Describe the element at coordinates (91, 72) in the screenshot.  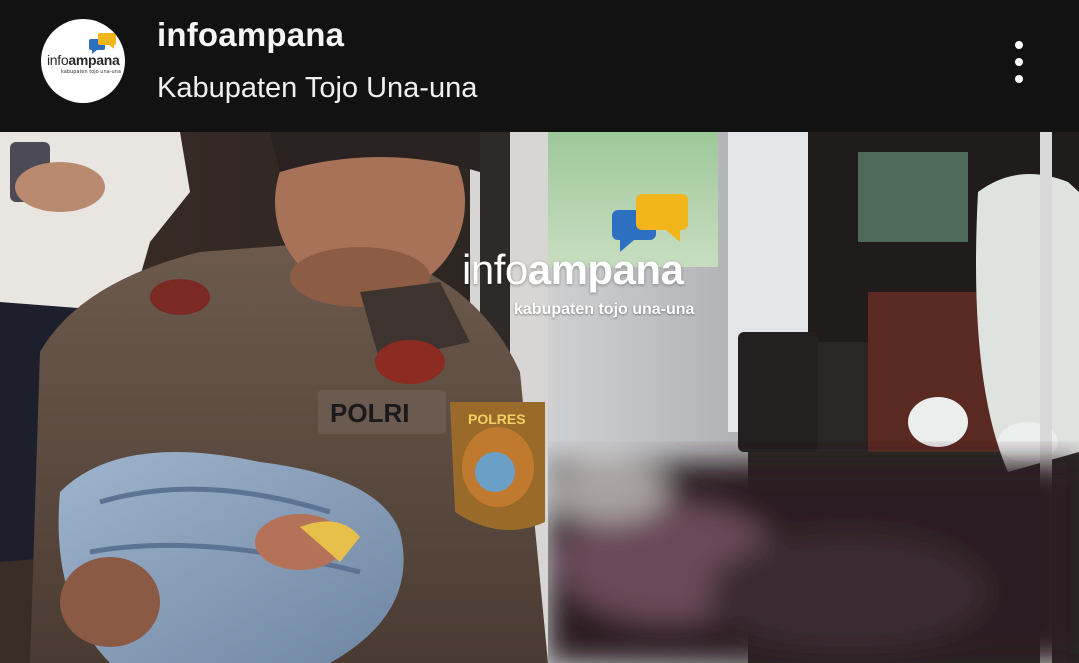
I see `avatar-logo-tagline: kabupaten tojo una-una` at that location.